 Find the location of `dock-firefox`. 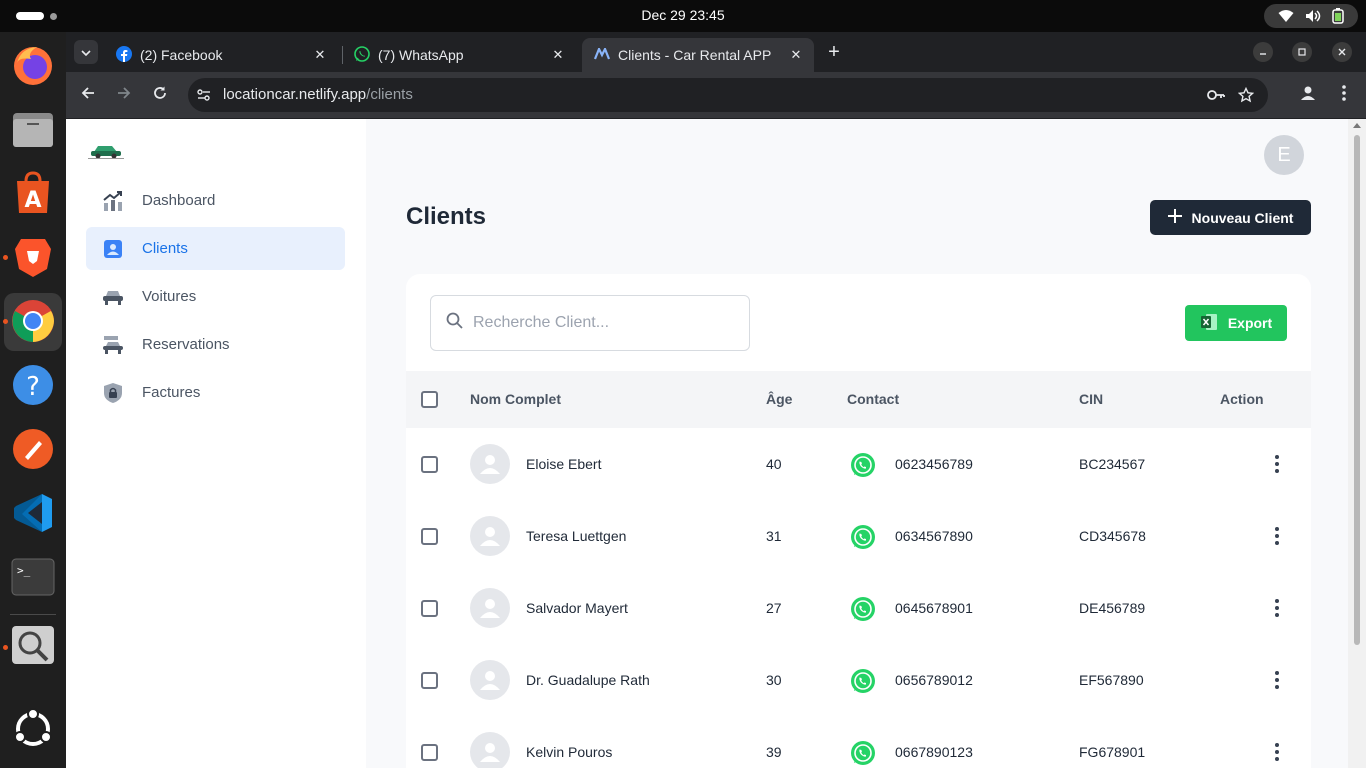

dock-firefox is located at coordinates (33, 67).